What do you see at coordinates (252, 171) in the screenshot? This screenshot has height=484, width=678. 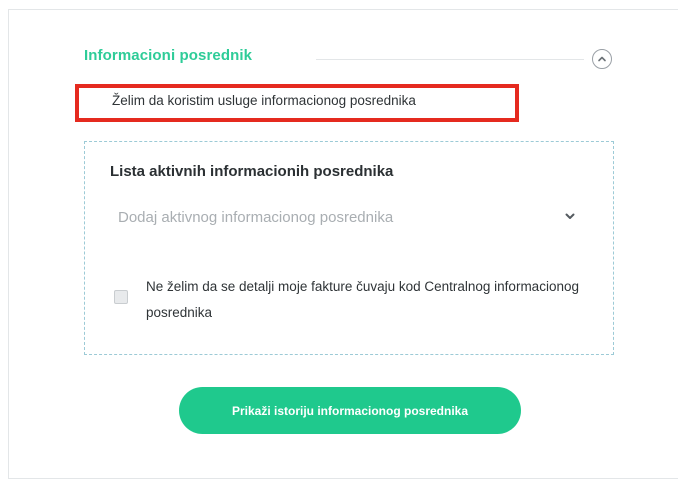 I see `panel-title: Lista aktivnih informacionih posrednika` at bounding box center [252, 171].